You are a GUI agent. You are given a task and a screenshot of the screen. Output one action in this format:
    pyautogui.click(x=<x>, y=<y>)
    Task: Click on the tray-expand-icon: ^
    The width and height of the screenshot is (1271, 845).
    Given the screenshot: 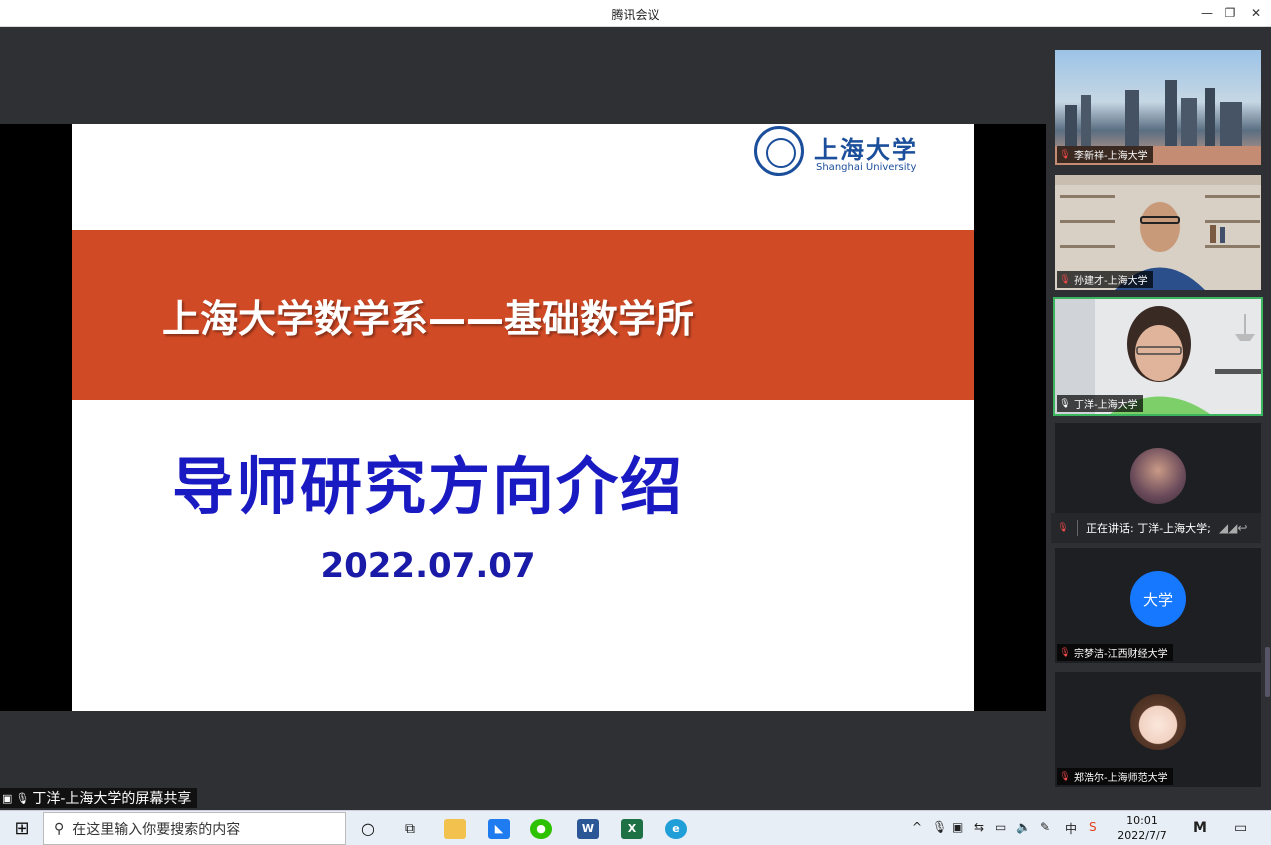 What is the action you would take?
    pyautogui.click(x=917, y=827)
    